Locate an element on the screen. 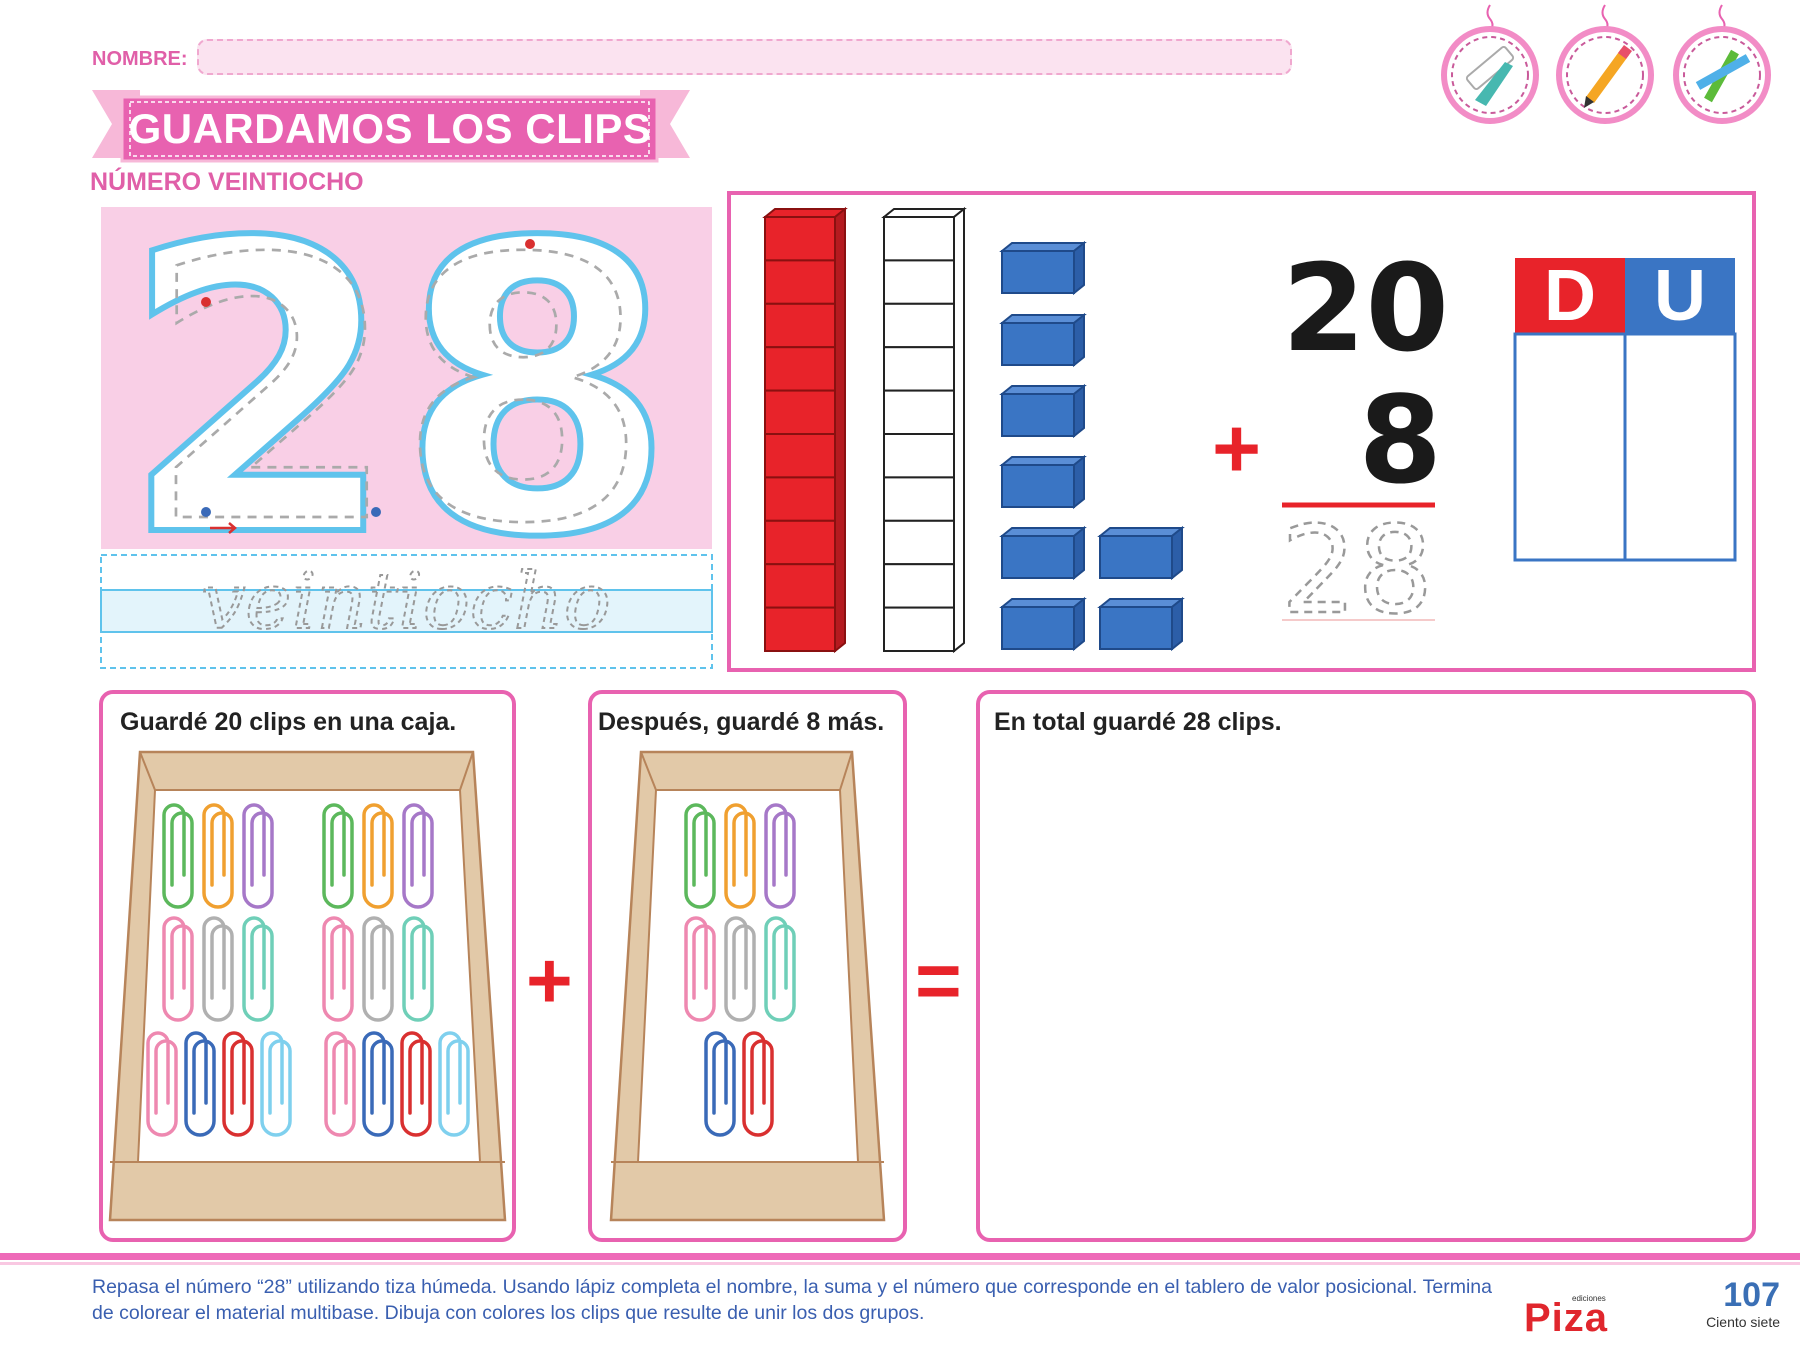 This screenshot has width=1800, height=1363. name-label: NOMBRE: is located at coordinates (140, 59).